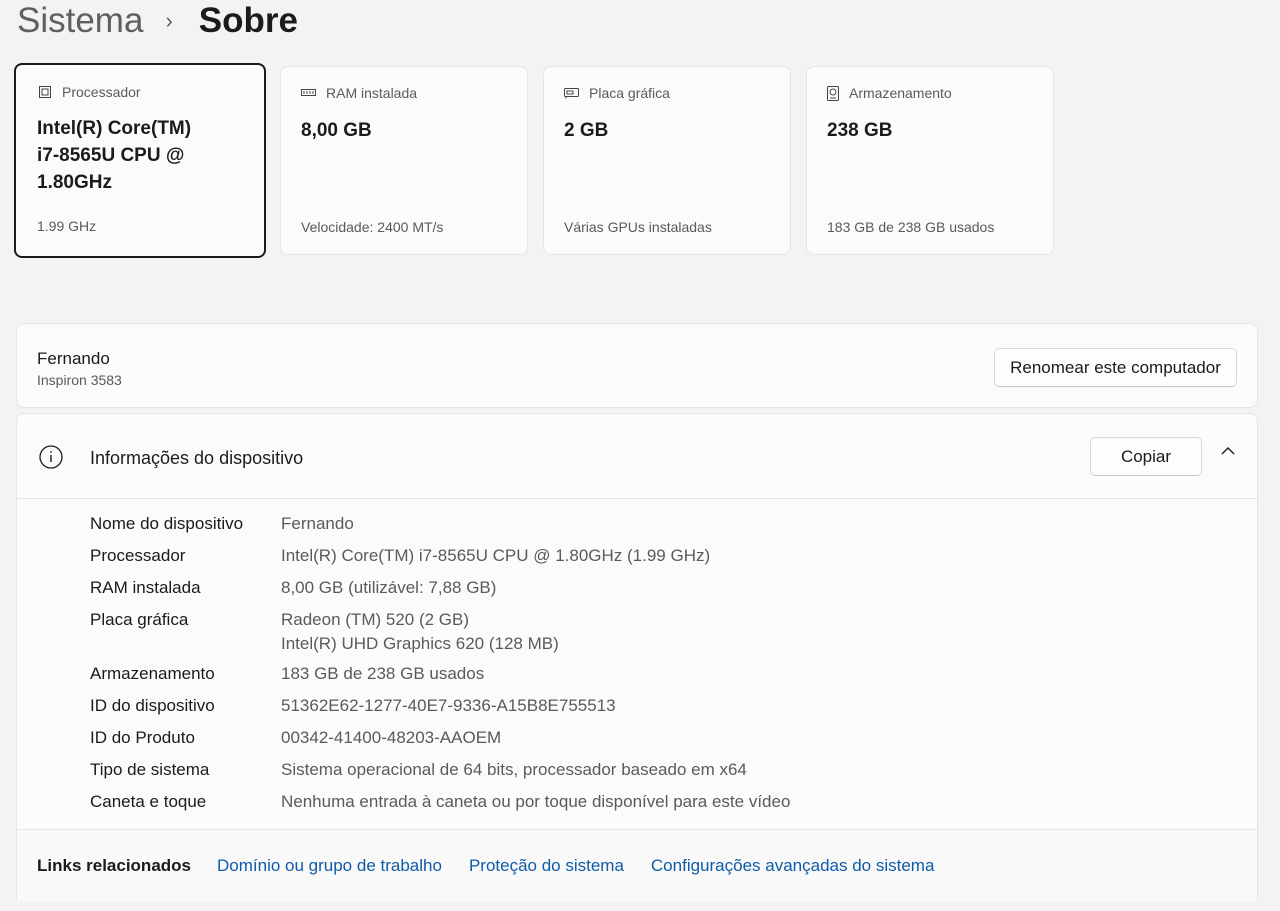 The width and height of the screenshot is (1280, 911). I want to click on card-value: Intel(R) Core(TM) i7-8565U CPU @ 1.80GHz, so click(114, 155).